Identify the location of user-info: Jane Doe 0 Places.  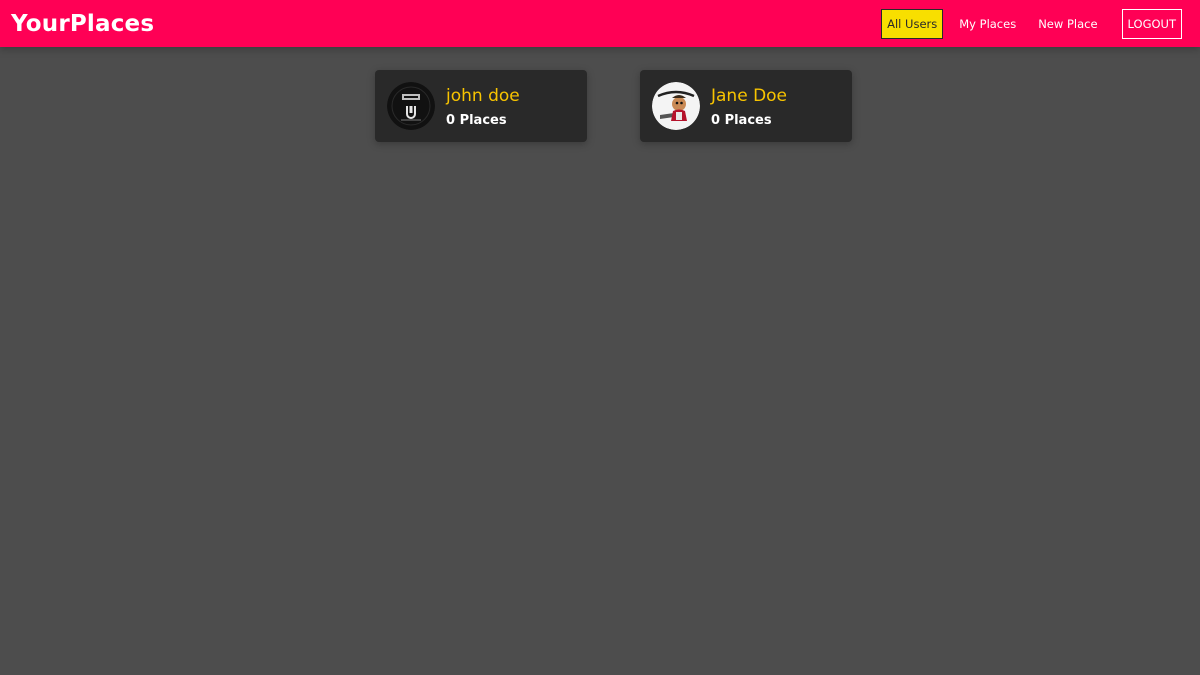
(749, 106).